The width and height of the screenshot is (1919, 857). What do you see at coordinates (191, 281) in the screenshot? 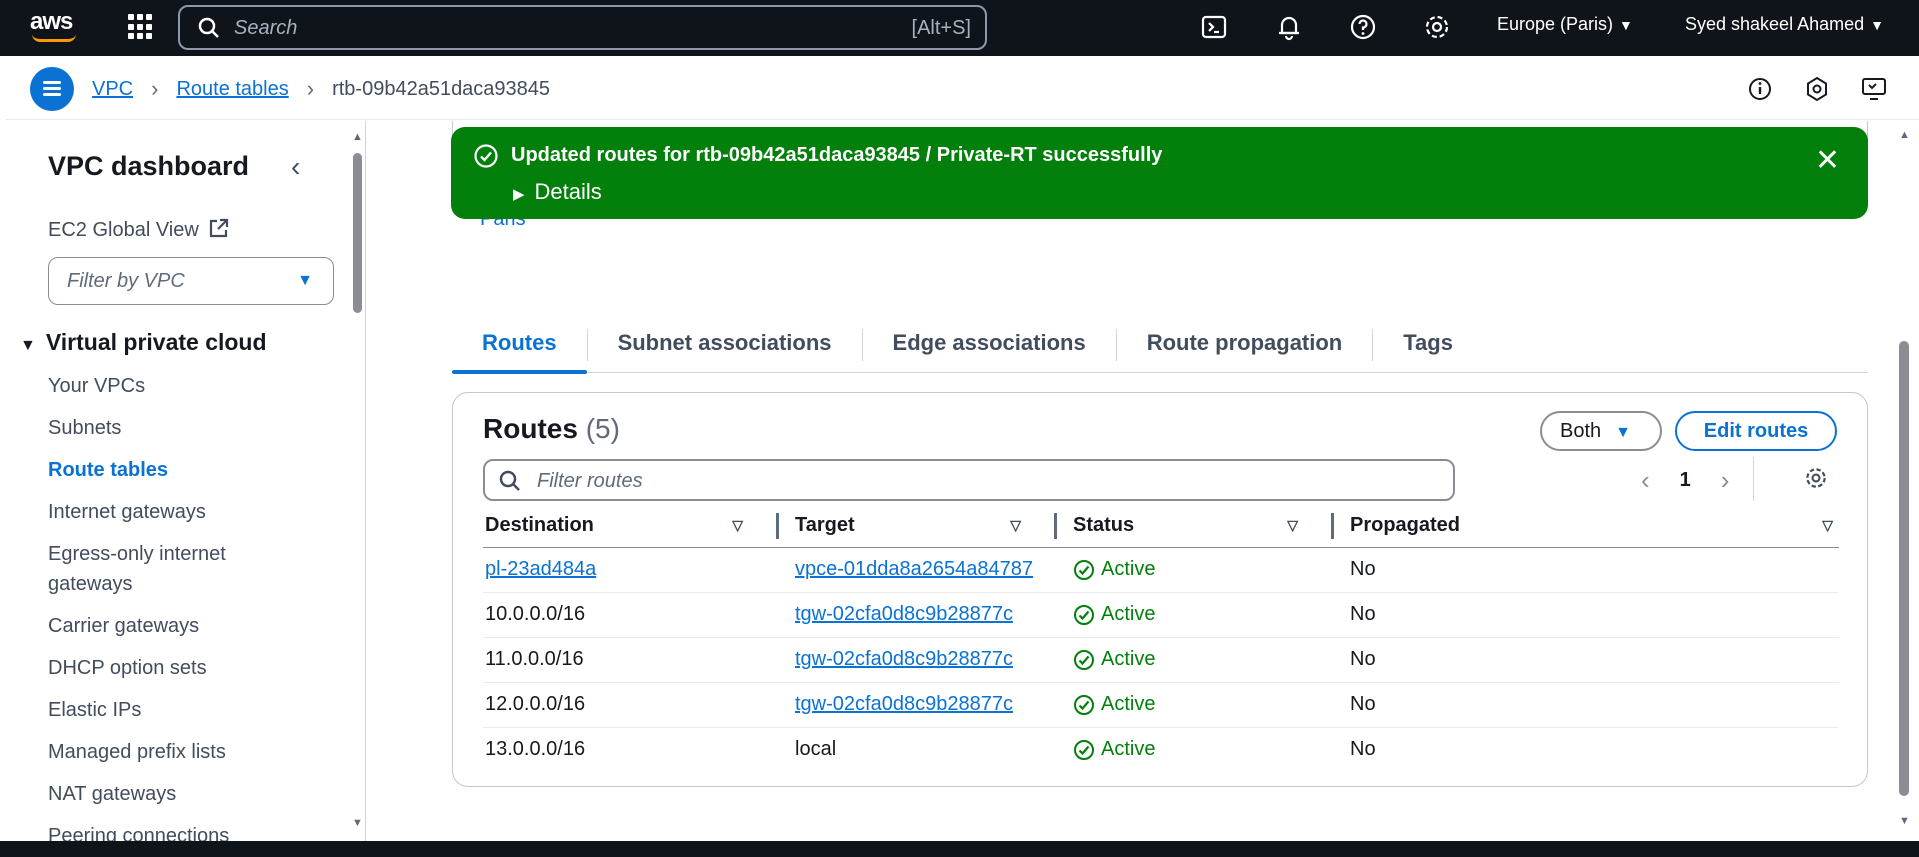
I see `filter-by-vpc-select: Filter by VPC ▼` at bounding box center [191, 281].